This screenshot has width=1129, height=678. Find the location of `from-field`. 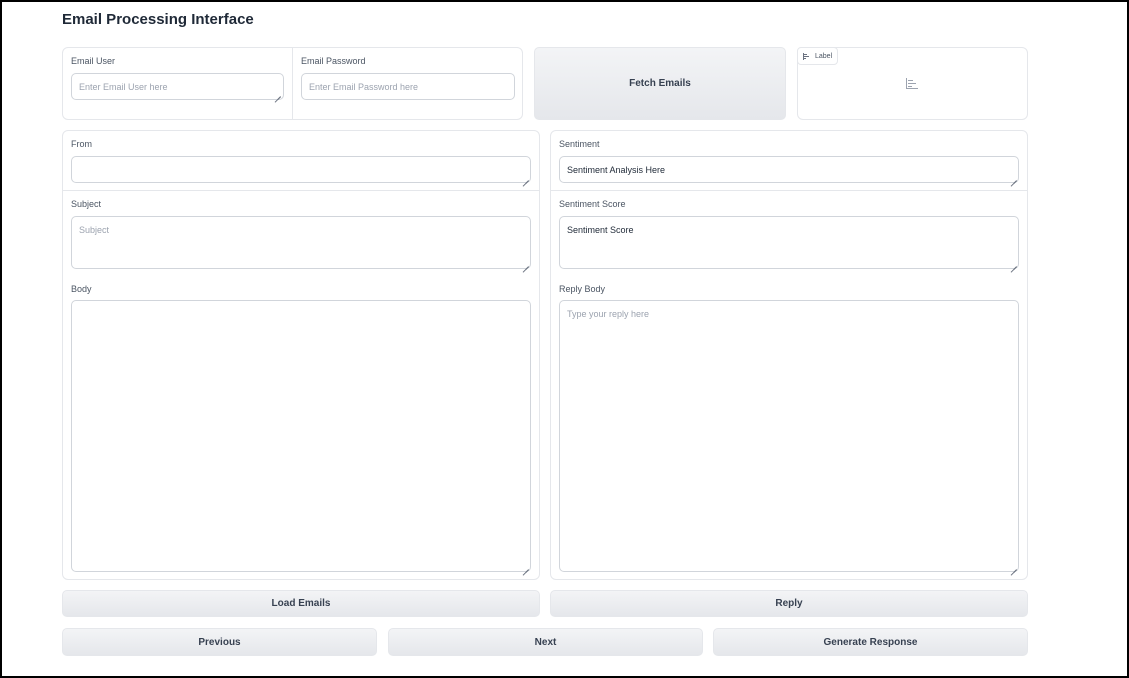

from-field is located at coordinates (301, 169).